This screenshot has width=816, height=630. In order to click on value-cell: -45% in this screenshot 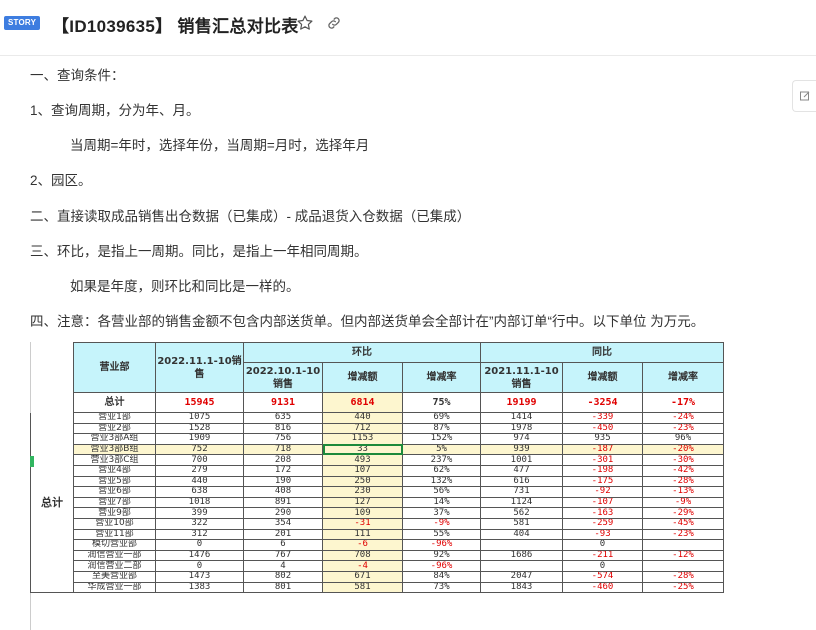, I will do `click(683, 523)`.